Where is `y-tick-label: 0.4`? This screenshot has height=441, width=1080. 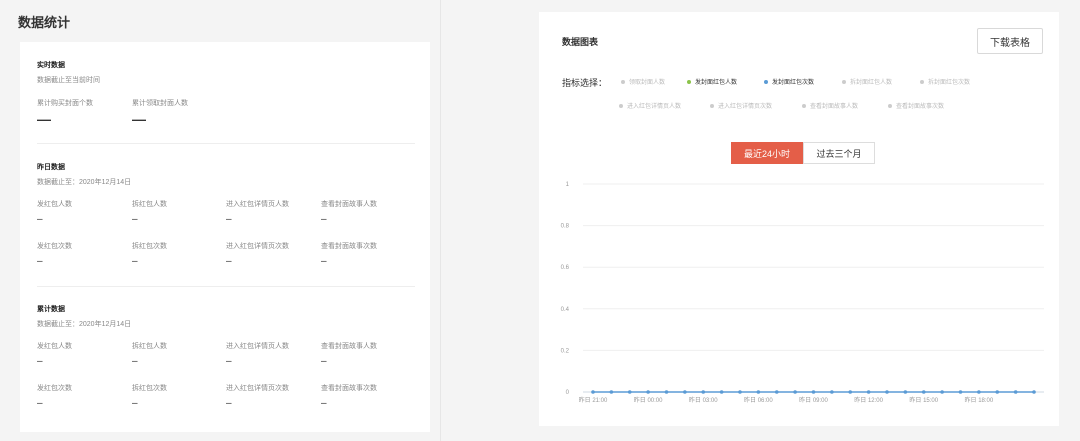 y-tick-label: 0.4 is located at coordinates (565, 310).